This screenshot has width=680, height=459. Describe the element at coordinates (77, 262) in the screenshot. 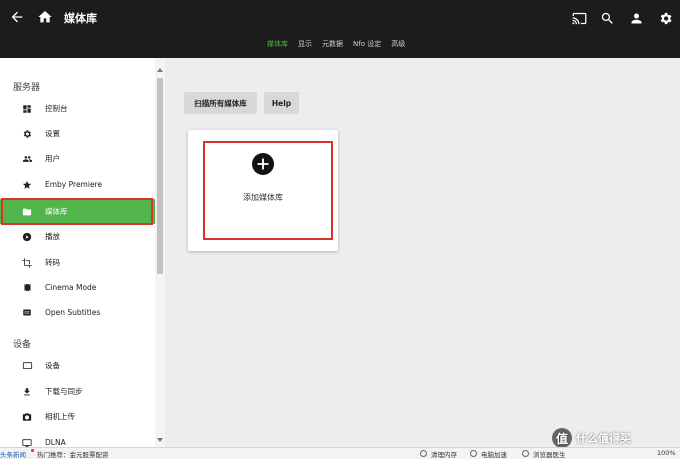

I see `sidebar-item-transcoding: 转码` at that location.